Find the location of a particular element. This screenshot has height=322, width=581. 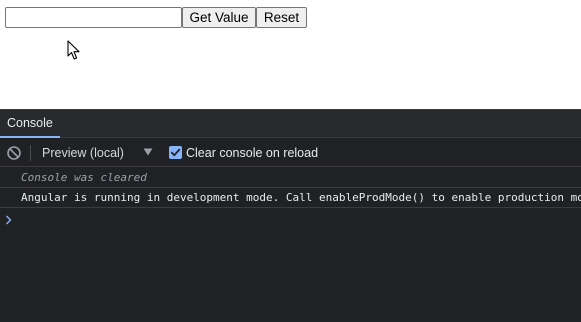

clear-console-icon is located at coordinates (14, 153).